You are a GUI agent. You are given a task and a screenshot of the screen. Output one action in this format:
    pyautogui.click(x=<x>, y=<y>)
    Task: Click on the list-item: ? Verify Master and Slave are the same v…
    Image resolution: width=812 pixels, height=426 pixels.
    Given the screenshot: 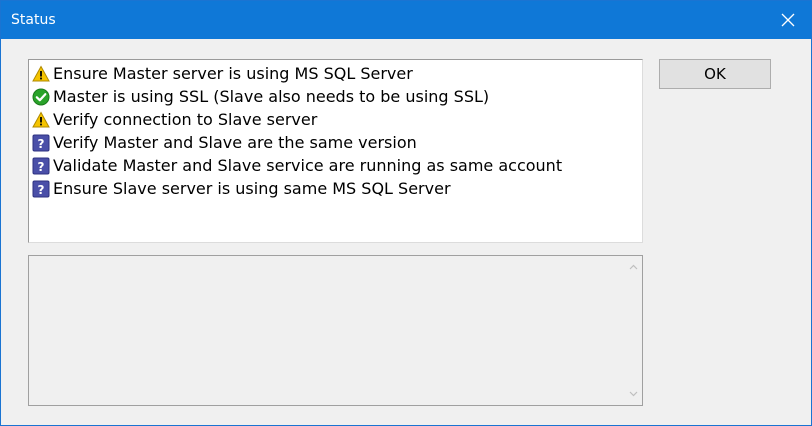 What is the action you would take?
    pyautogui.click(x=337, y=142)
    